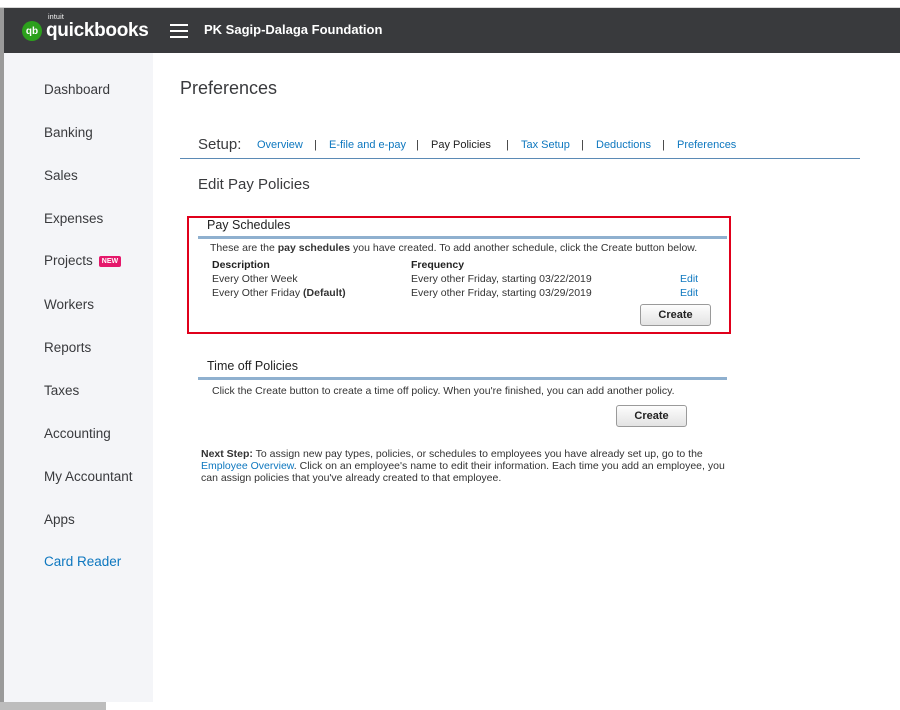 The width and height of the screenshot is (900, 710). What do you see at coordinates (461, 145) in the screenshot?
I see `tab-pay-policies: Pay Policies` at bounding box center [461, 145].